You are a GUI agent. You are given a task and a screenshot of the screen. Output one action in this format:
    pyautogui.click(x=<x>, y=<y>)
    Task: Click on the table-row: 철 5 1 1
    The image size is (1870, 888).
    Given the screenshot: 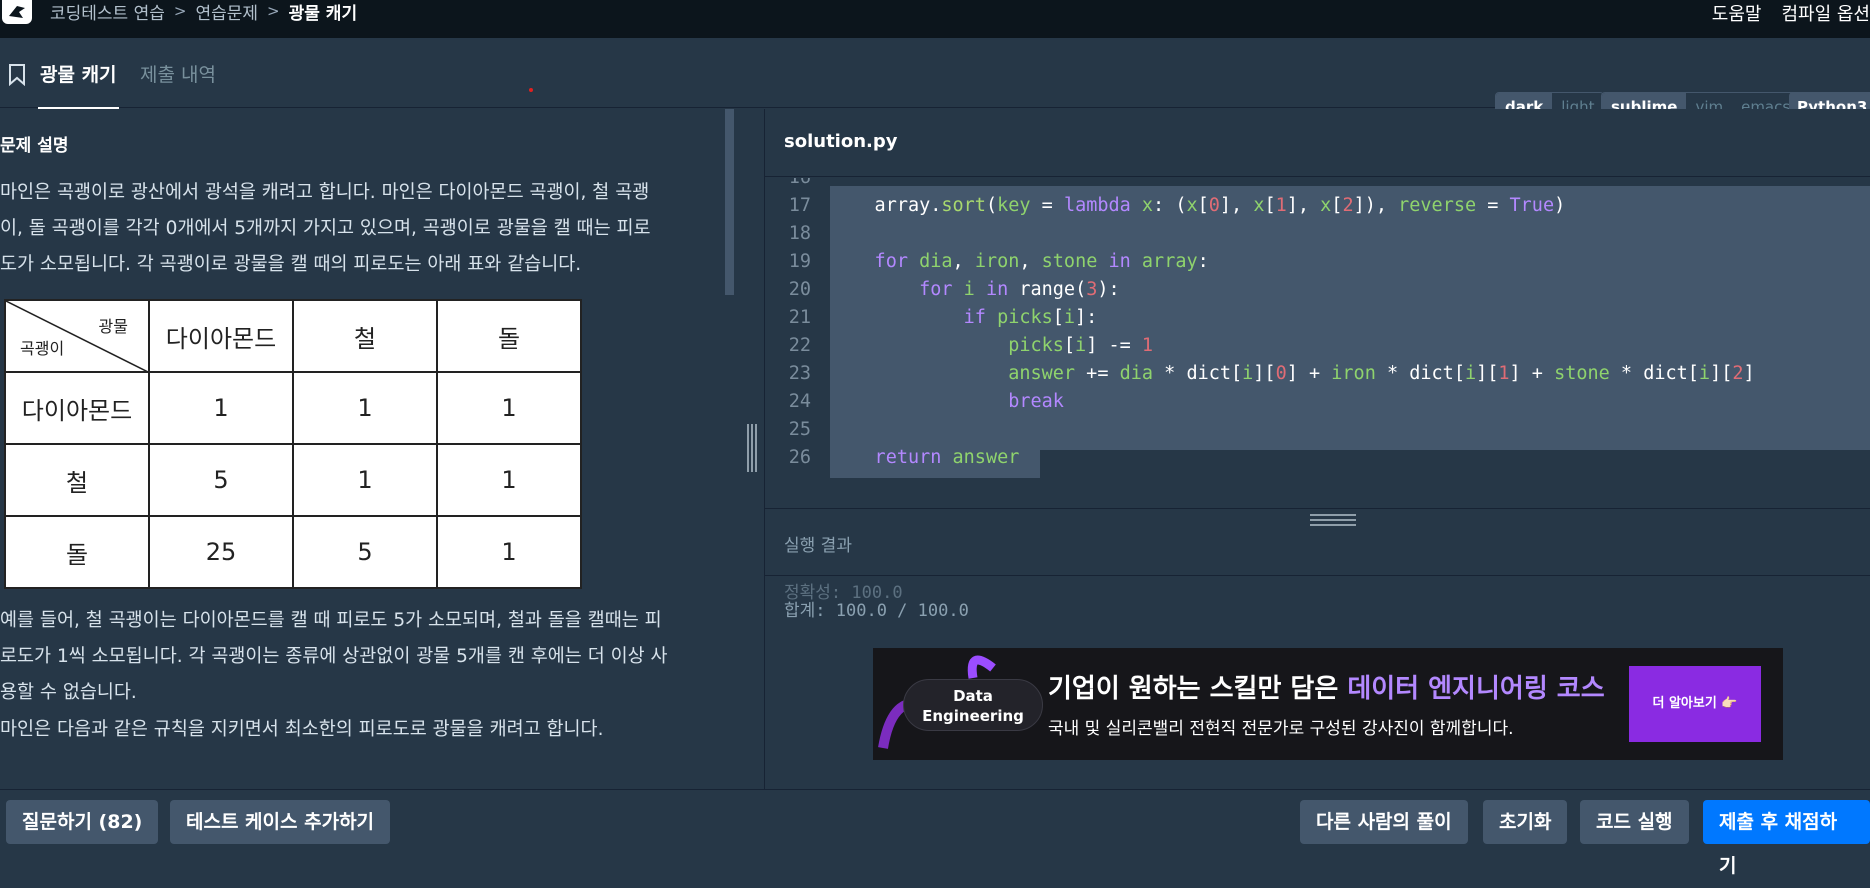 What is the action you would take?
    pyautogui.click(x=293, y=480)
    